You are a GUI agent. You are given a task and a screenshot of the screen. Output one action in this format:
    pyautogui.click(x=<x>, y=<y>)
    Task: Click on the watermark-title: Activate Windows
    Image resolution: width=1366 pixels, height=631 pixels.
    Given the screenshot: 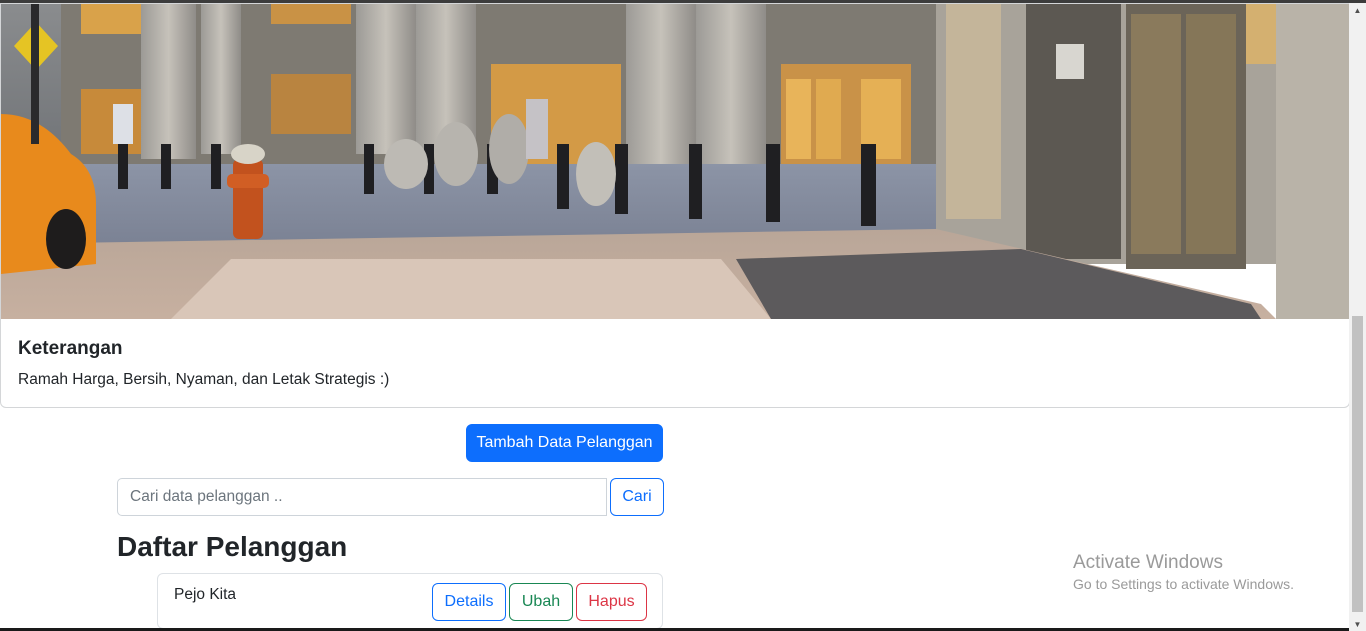 What is the action you would take?
    pyautogui.click(x=1148, y=562)
    